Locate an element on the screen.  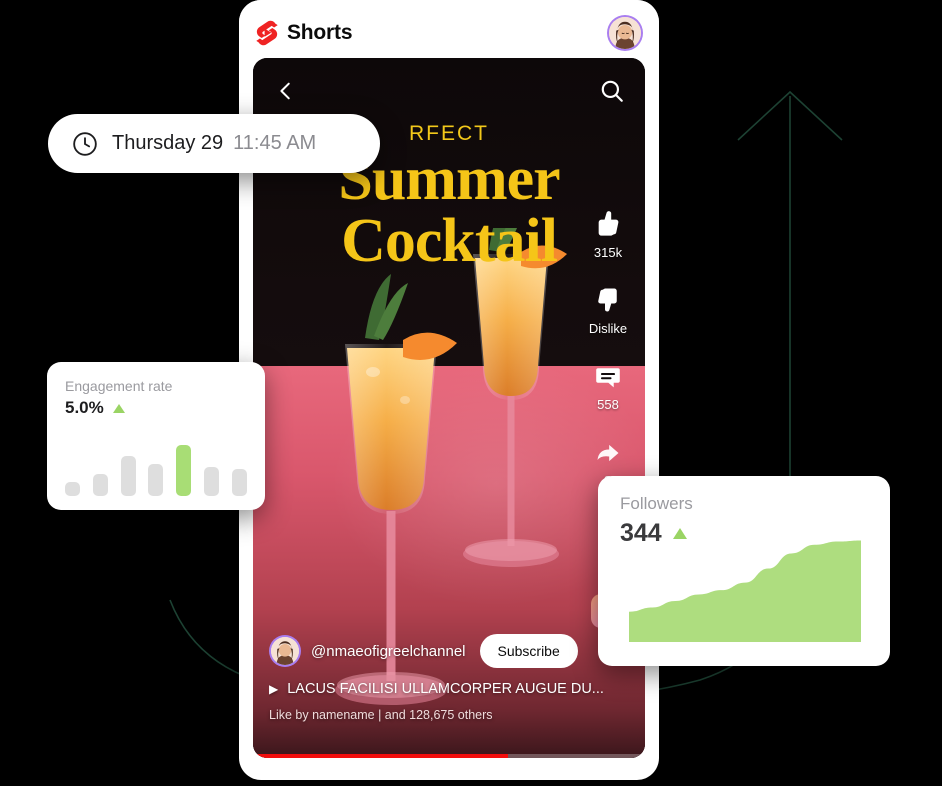
rail-label: Dislike is located at coordinates (608, 328).